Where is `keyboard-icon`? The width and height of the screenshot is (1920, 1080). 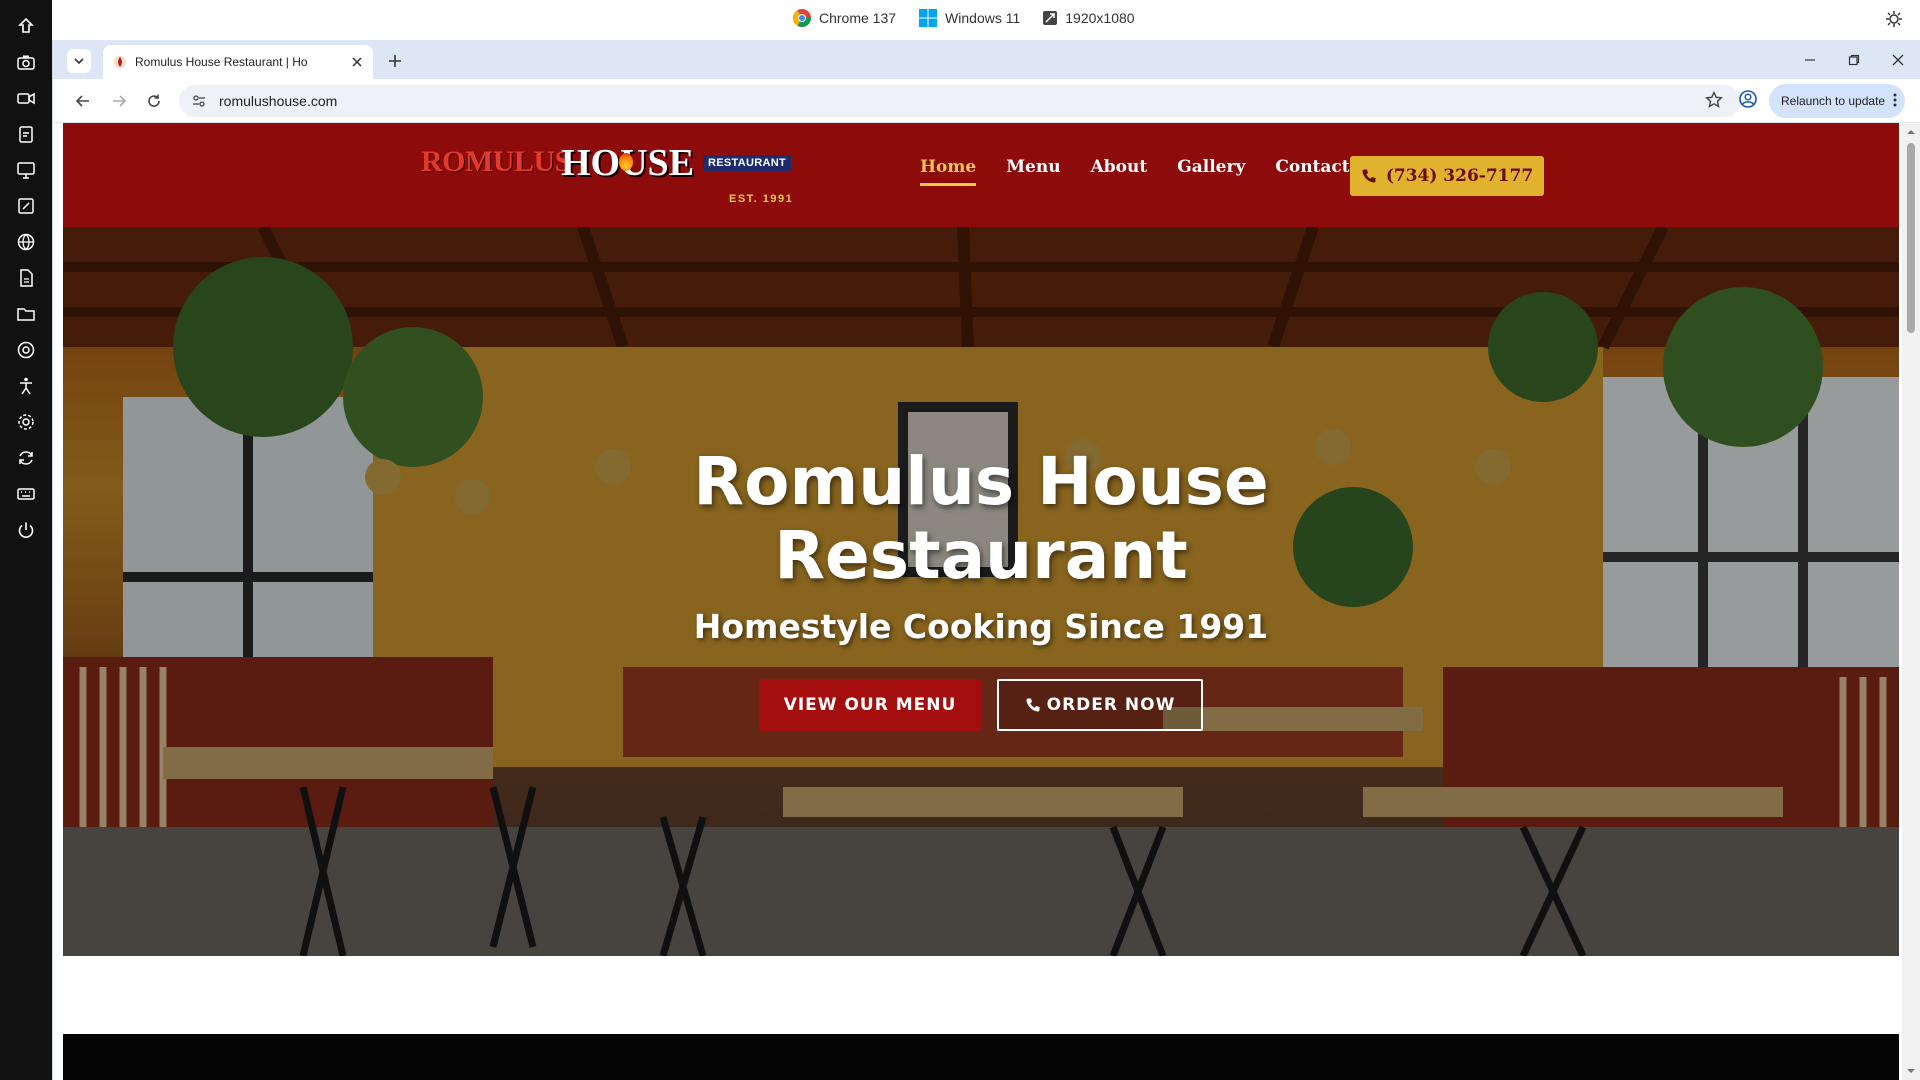
keyboard-icon is located at coordinates (26, 494).